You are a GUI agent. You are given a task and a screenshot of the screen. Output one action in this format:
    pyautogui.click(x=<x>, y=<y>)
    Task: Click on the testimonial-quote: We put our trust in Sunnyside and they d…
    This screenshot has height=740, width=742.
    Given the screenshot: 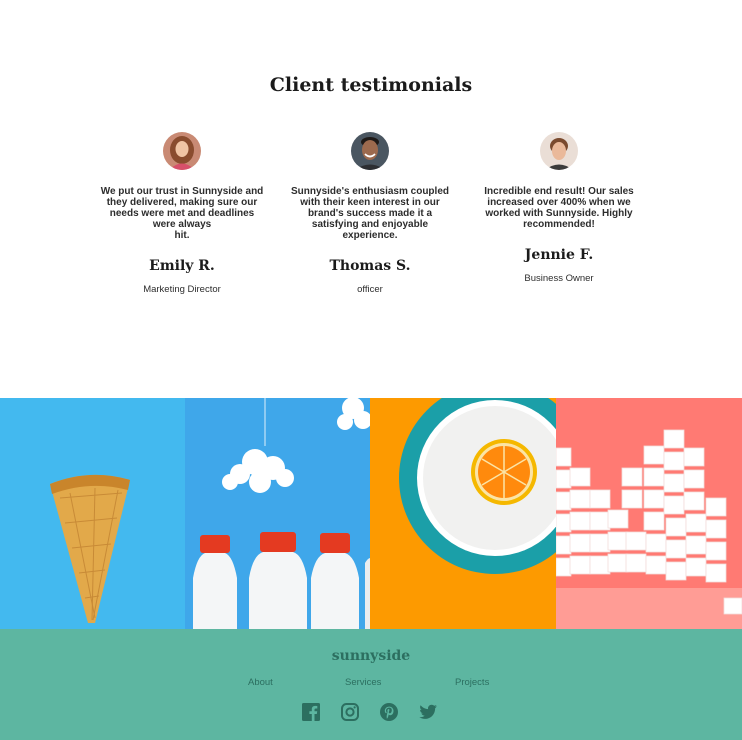 What is the action you would take?
    pyautogui.click(x=182, y=213)
    